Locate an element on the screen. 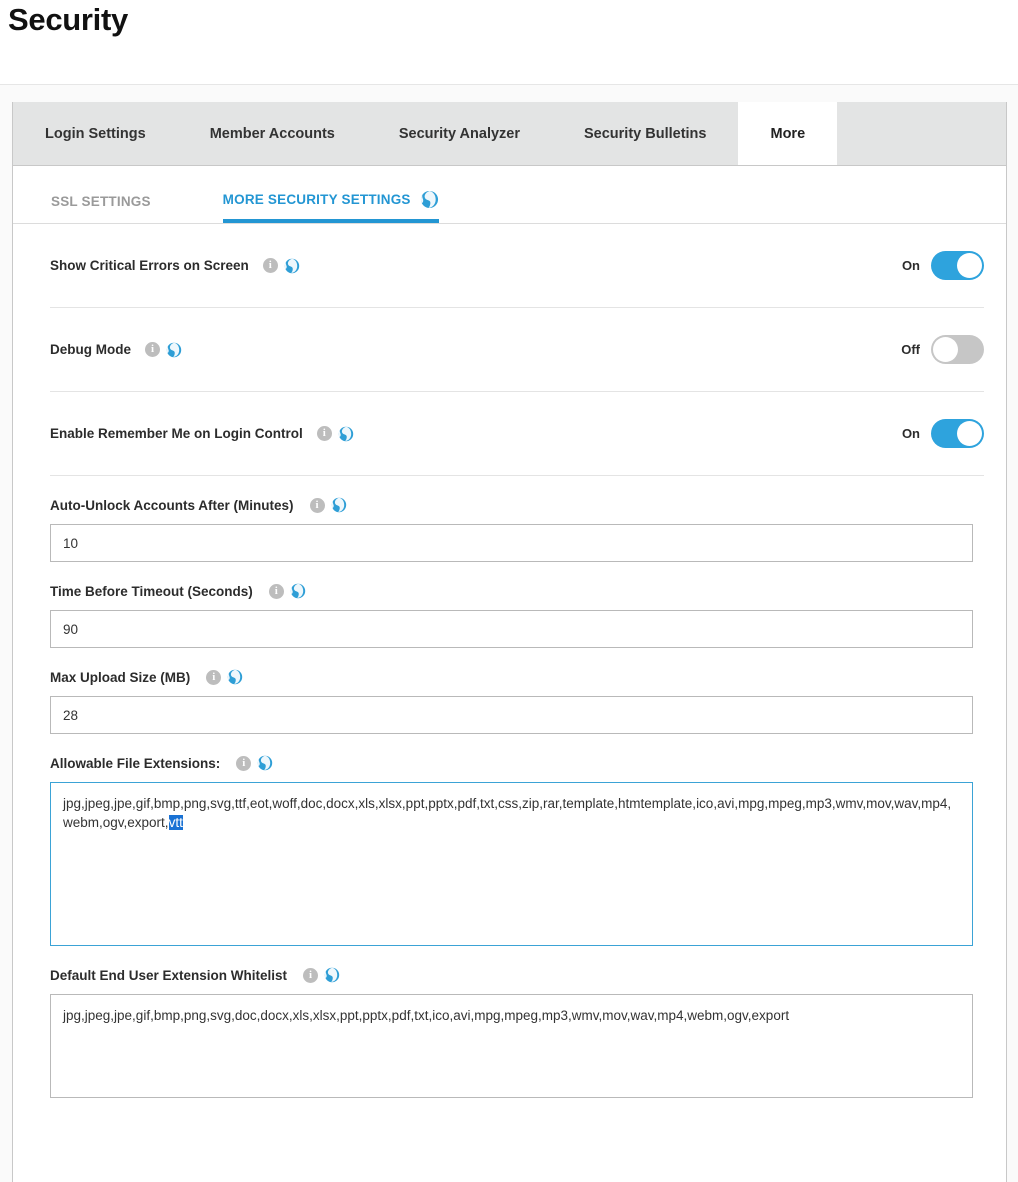  label-text: Enable Remember Me on Login Control is located at coordinates (176, 433).